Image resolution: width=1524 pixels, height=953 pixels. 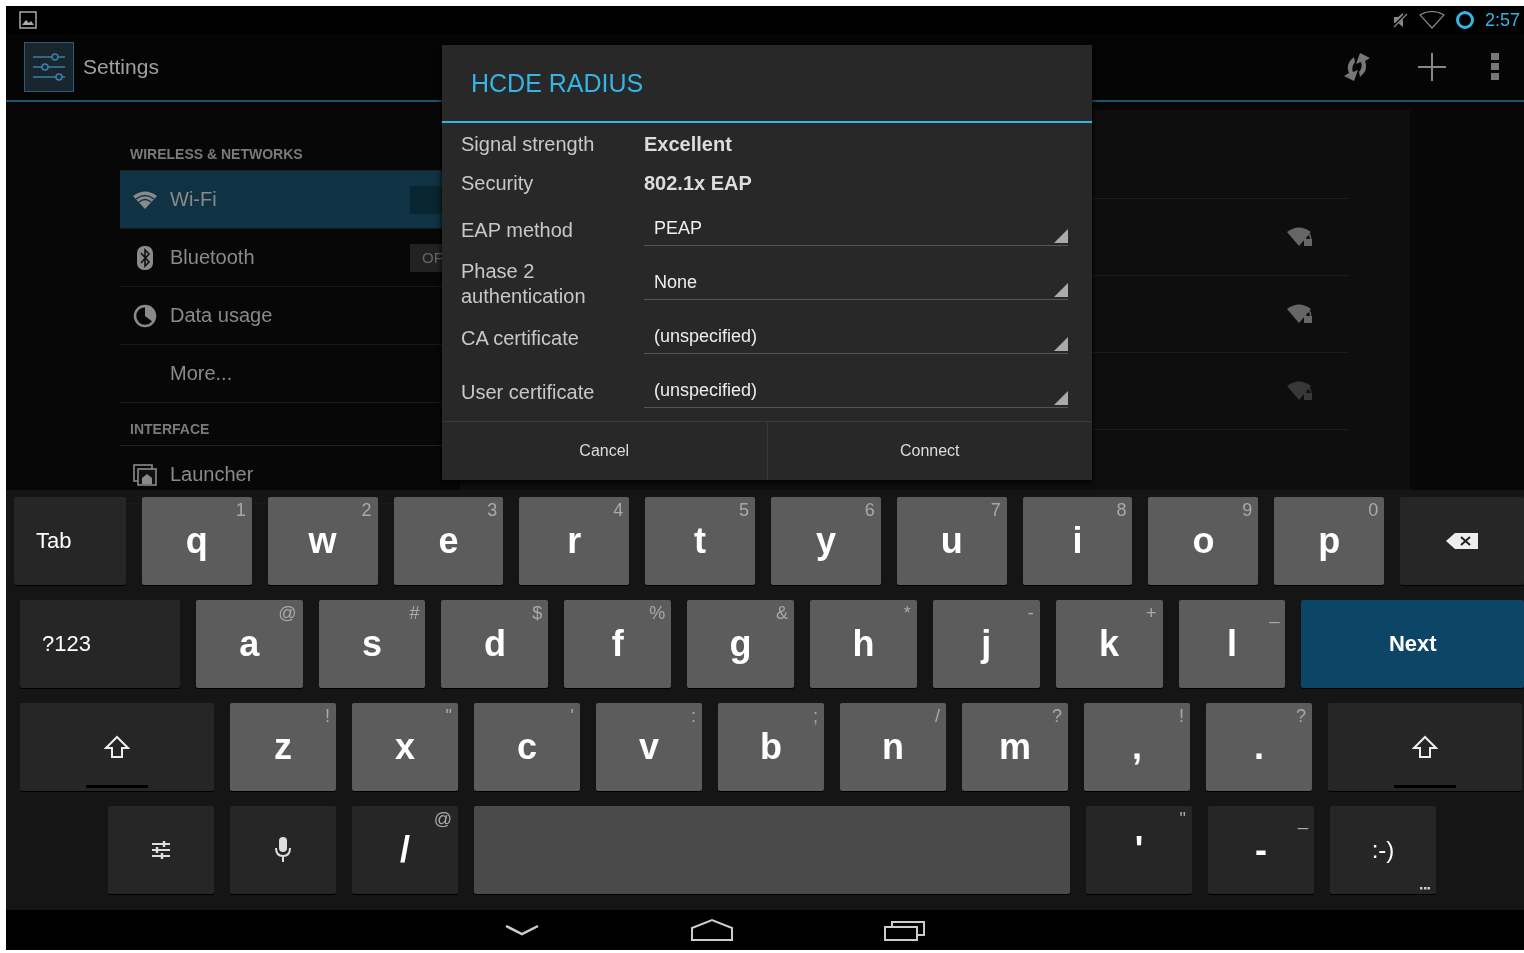 I want to click on key-hint: 6, so click(x=869, y=510).